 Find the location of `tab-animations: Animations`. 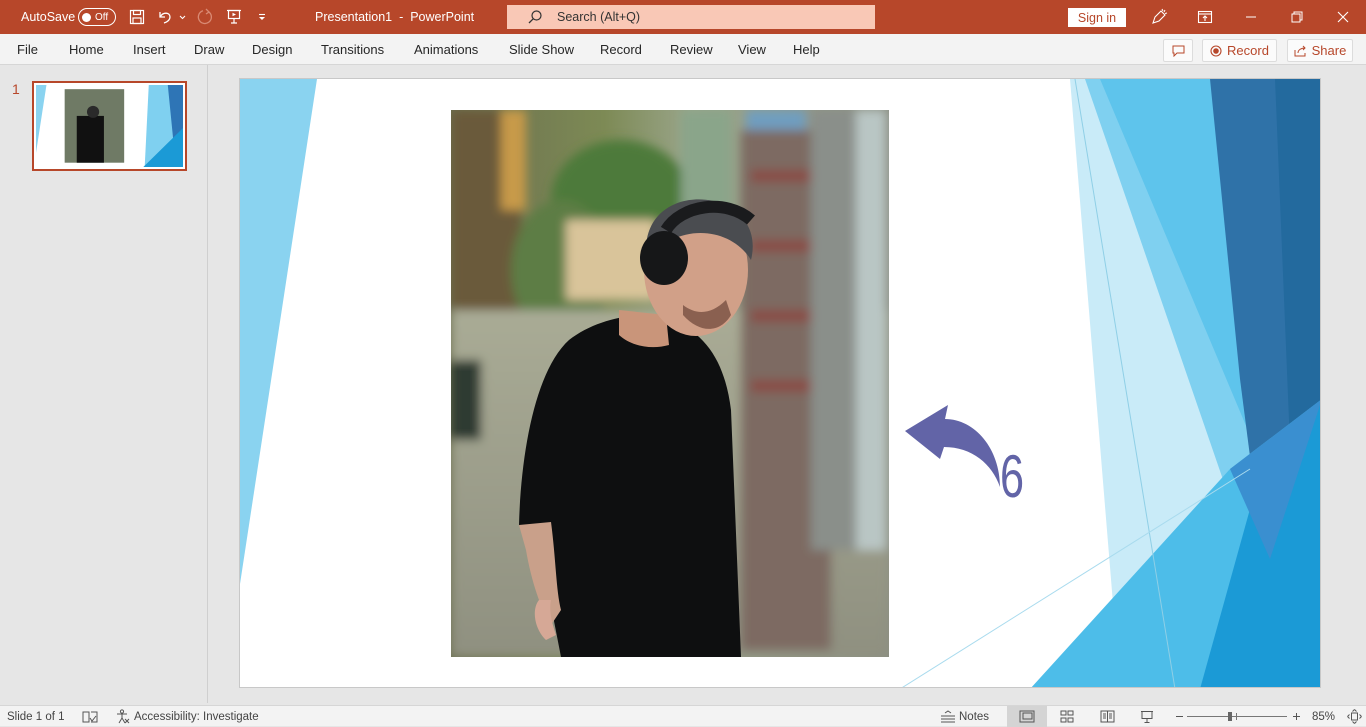

tab-animations: Animations is located at coordinates (446, 49).